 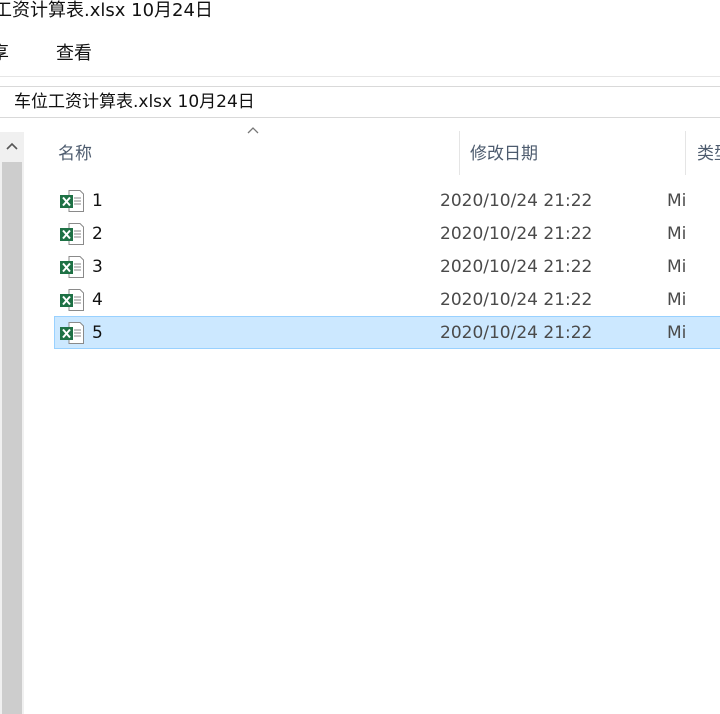 I want to click on title-bar: 工资计算表.xlsx 10月24日, so click(x=360, y=13).